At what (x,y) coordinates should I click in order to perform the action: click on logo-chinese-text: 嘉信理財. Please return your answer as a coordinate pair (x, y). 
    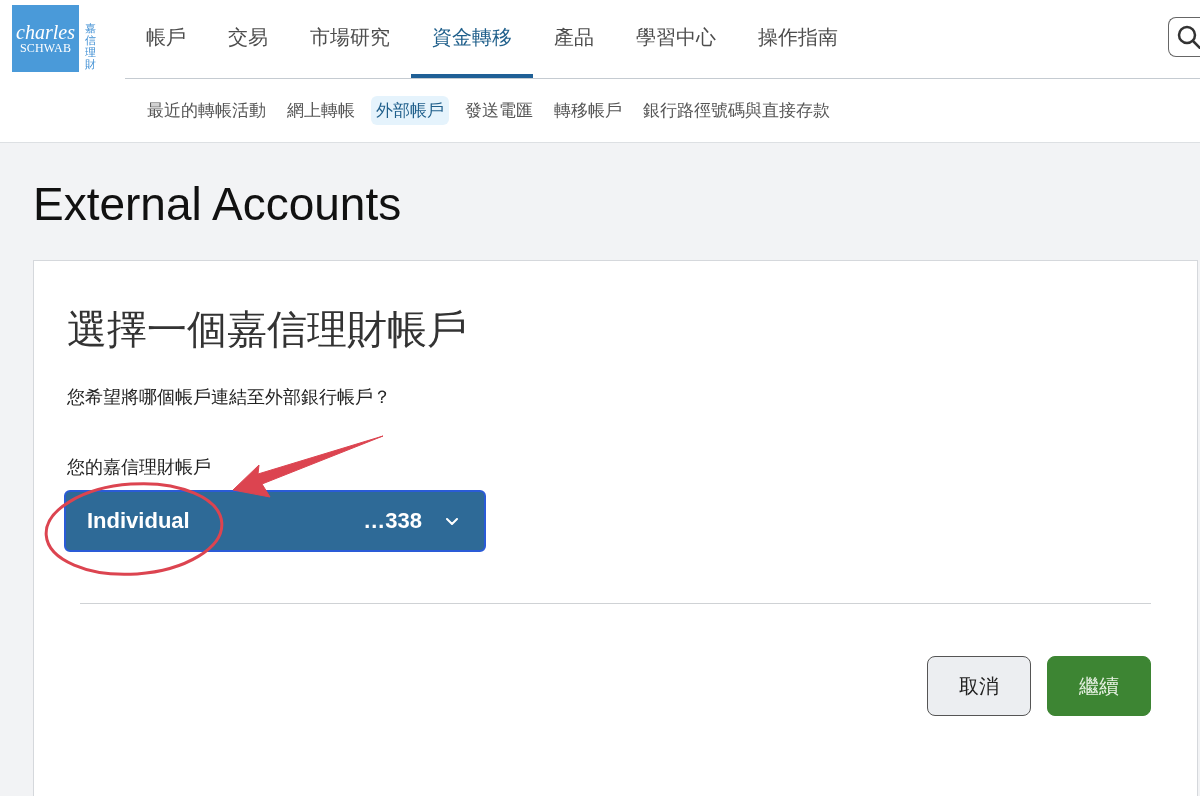
    Looking at the image, I should click on (90, 46).